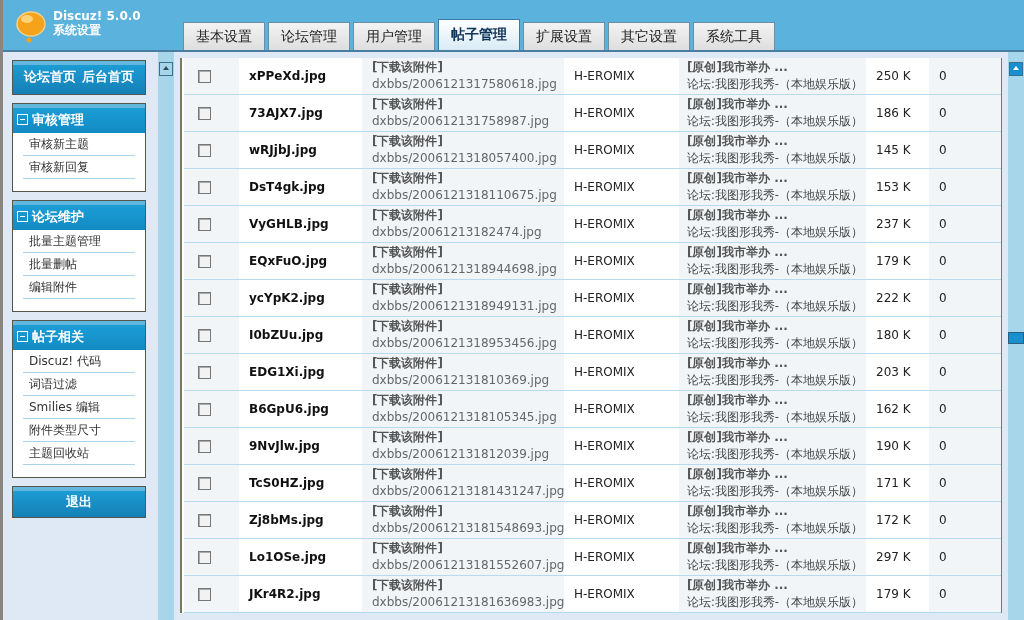 Image resolution: width=1024 pixels, height=620 pixels. Describe the element at coordinates (893, 483) in the screenshot. I see `file-size: 171 K` at that location.